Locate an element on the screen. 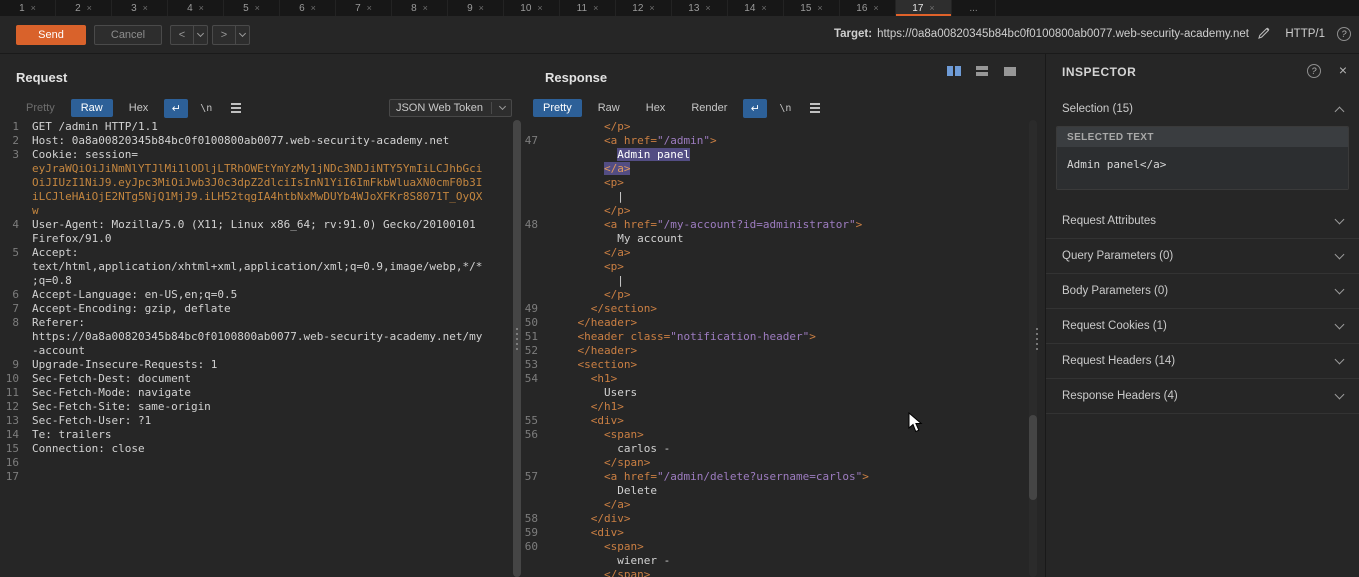 The width and height of the screenshot is (1359, 577). code-line: 54 <h1> is located at coordinates (776, 379).